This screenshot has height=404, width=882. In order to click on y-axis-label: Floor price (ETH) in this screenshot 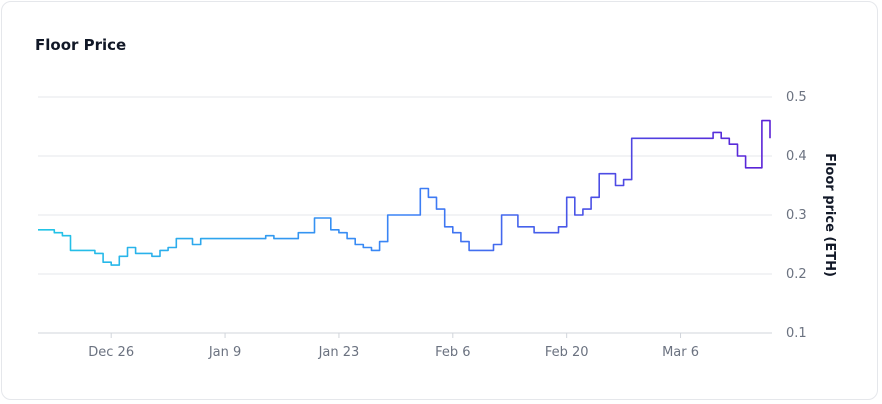, I will do `click(829, 215)`.